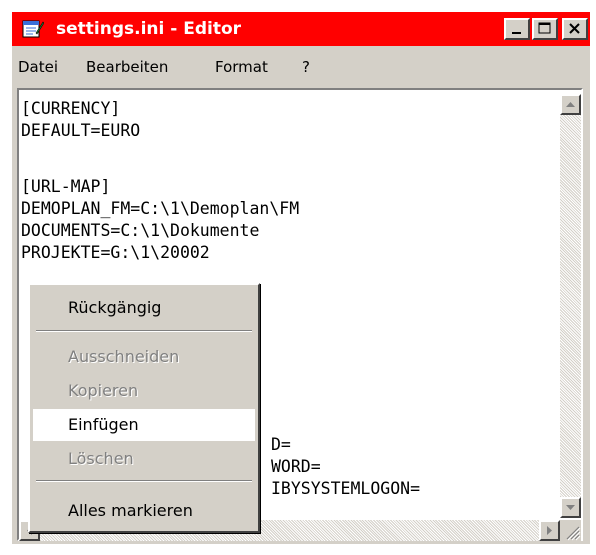  I want to click on menu-bar: Datei Bearbeiten Format ?, so click(301, 67).